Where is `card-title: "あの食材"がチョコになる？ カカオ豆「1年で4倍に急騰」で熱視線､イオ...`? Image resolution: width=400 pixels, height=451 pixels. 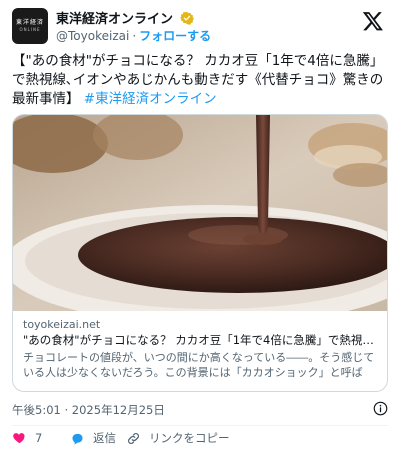 card-title: "あの食材"がチョコになる？ カカオ豆「1年で4倍に急騰」で熱視線､イオ... is located at coordinates (200, 340).